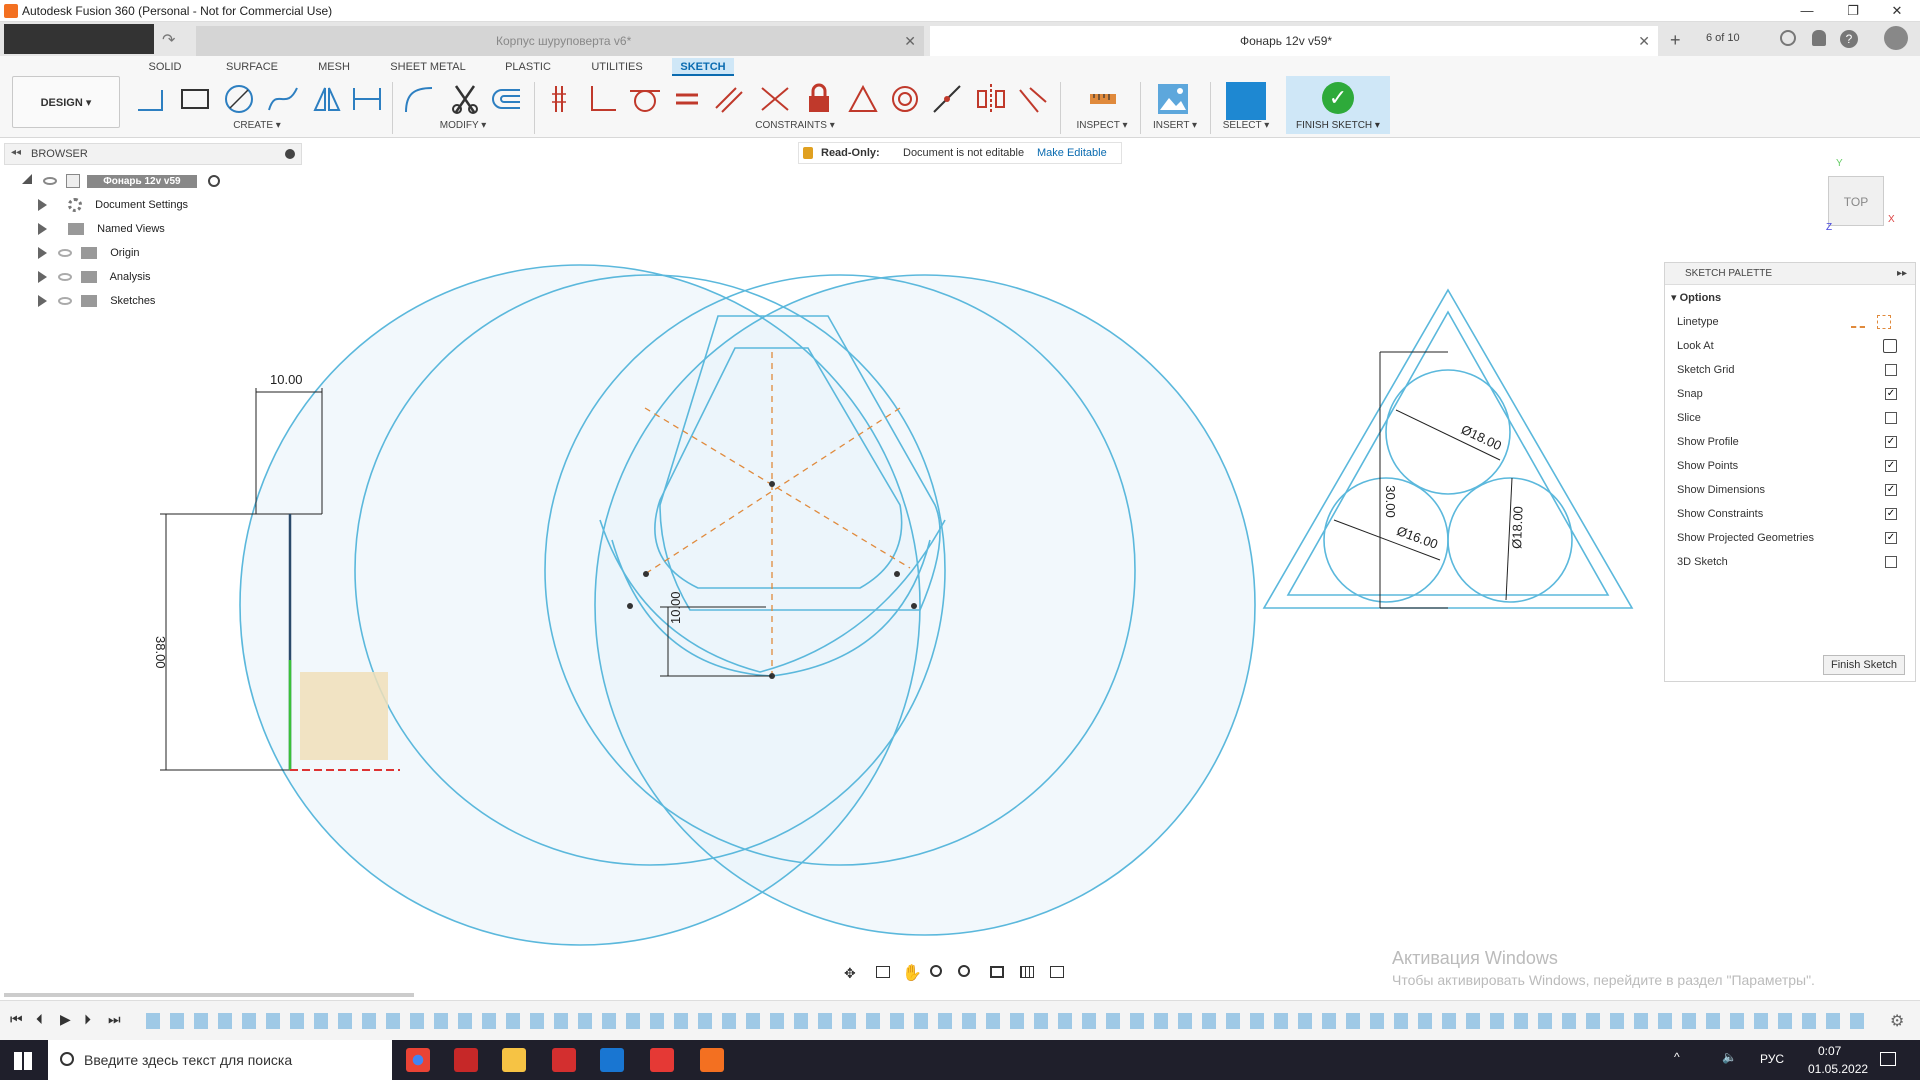  What do you see at coordinates (1829, 1051) in the screenshot?
I see `clock-time: 0:07` at bounding box center [1829, 1051].